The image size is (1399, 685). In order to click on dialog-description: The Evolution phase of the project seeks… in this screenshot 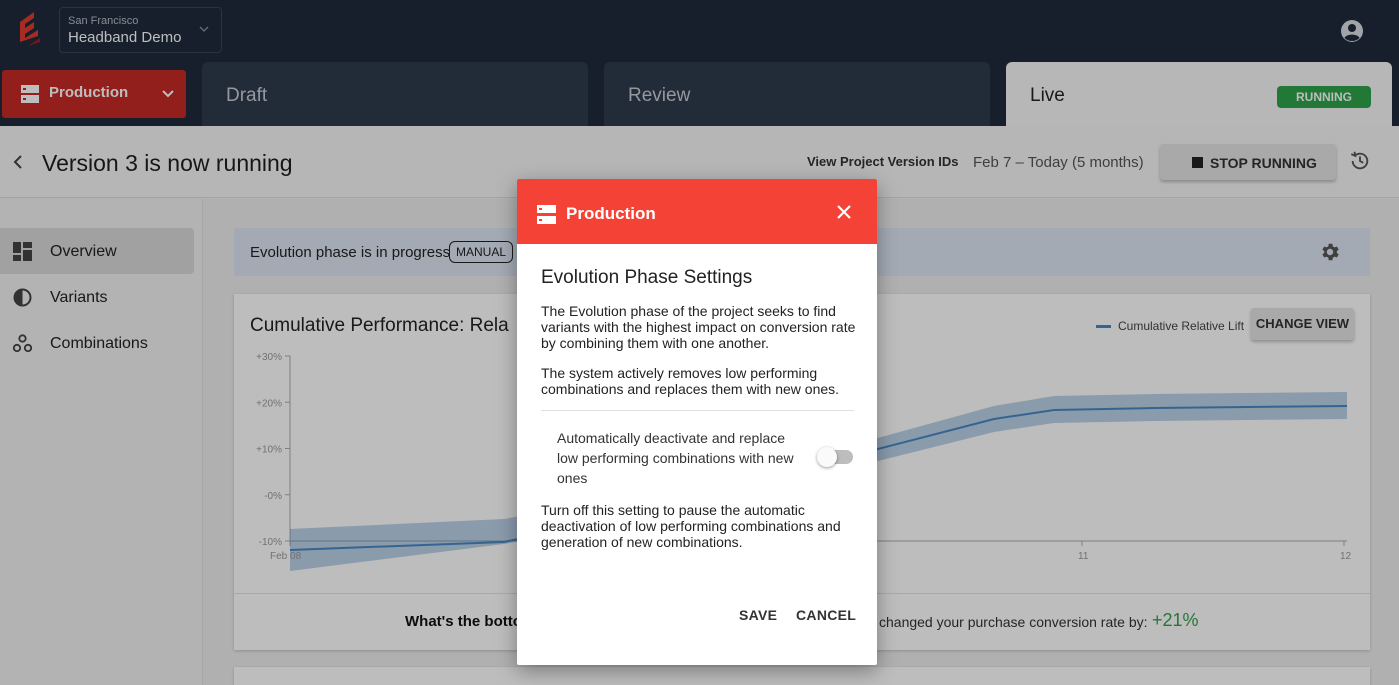, I will do `click(698, 327)`.